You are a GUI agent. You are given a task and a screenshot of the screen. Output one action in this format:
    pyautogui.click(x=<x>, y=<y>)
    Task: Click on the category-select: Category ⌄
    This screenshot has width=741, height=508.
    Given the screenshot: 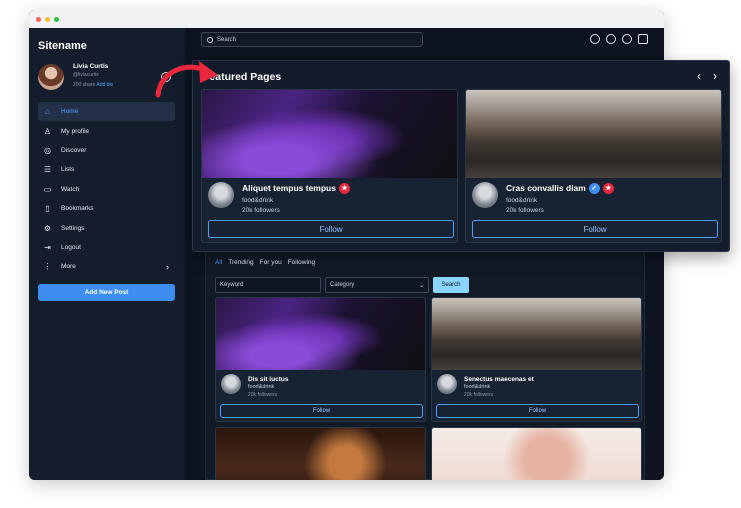 What is the action you would take?
    pyautogui.click(x=377, y=285)
    